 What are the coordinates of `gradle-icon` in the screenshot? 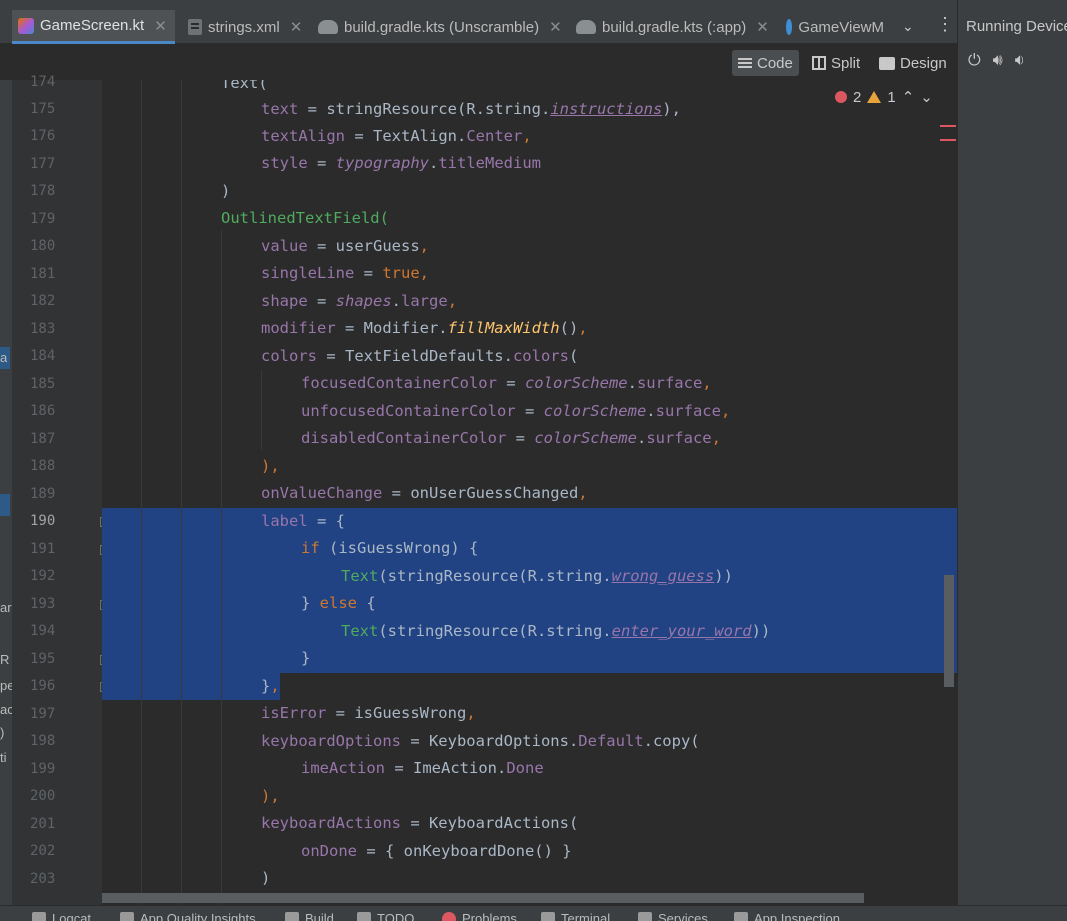 It's located at (328, 27).